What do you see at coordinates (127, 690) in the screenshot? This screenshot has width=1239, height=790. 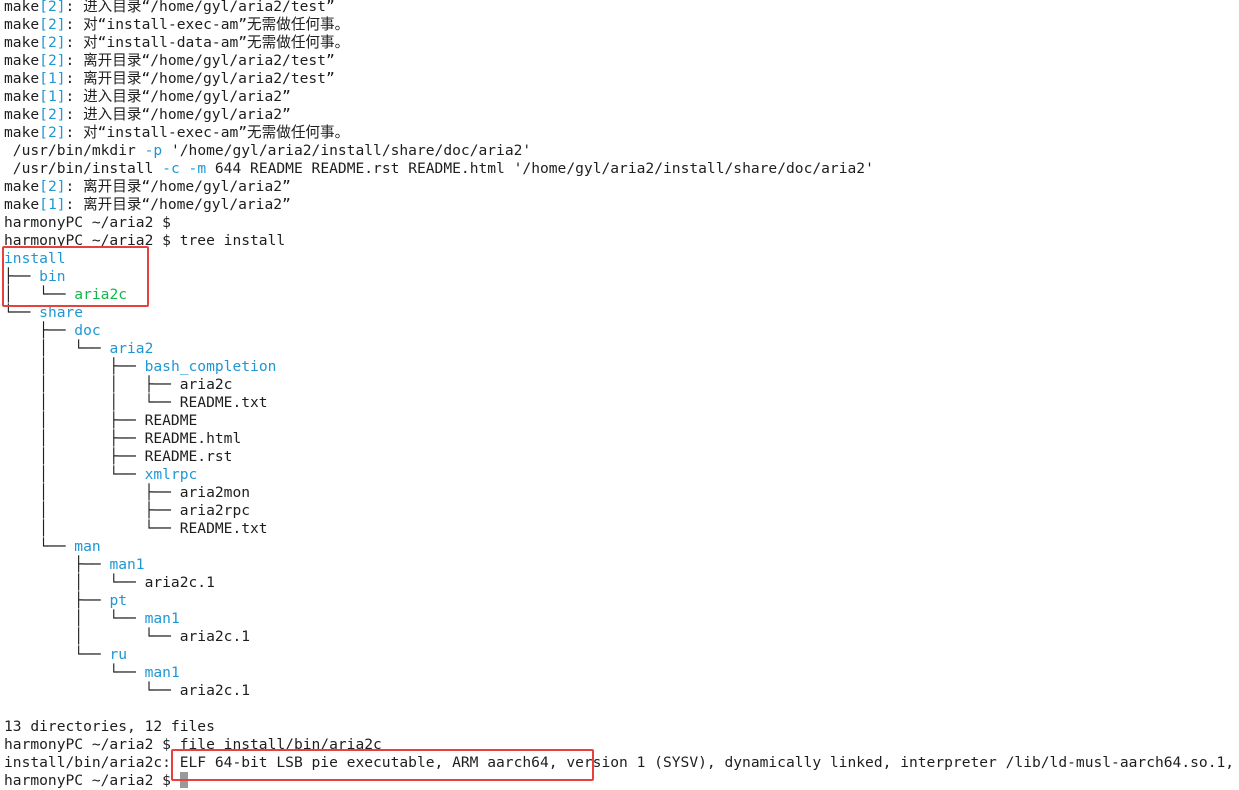 I see `terminal-text-segment: └── aria2c.1` at bounding box center [127, 690].